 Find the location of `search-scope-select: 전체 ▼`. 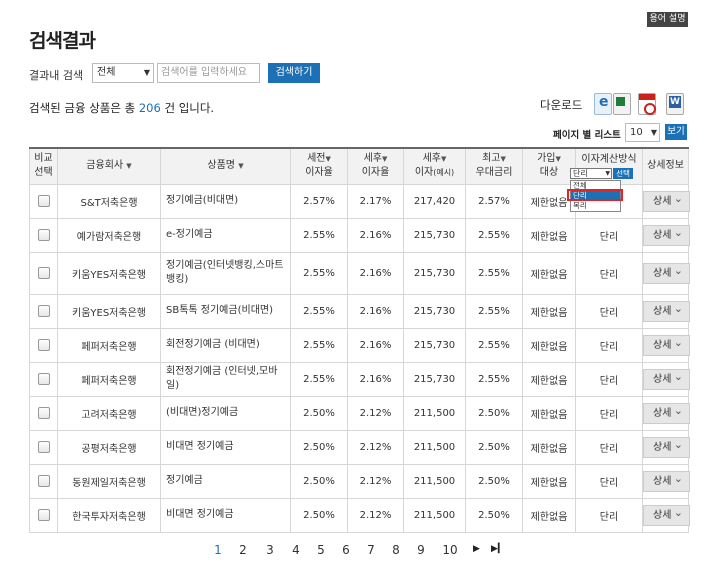

search-scope-select: 전체 ▼ is located at coordinates (123, 73).